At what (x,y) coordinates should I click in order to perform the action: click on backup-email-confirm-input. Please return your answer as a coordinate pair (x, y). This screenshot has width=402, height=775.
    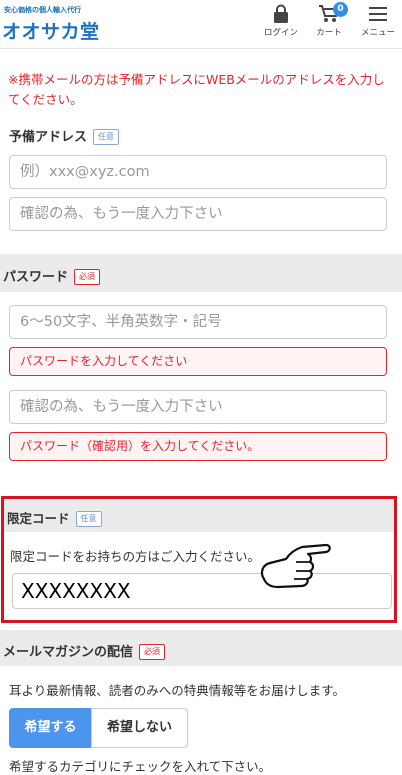
    Looking at the image, I should click on (198, 214).